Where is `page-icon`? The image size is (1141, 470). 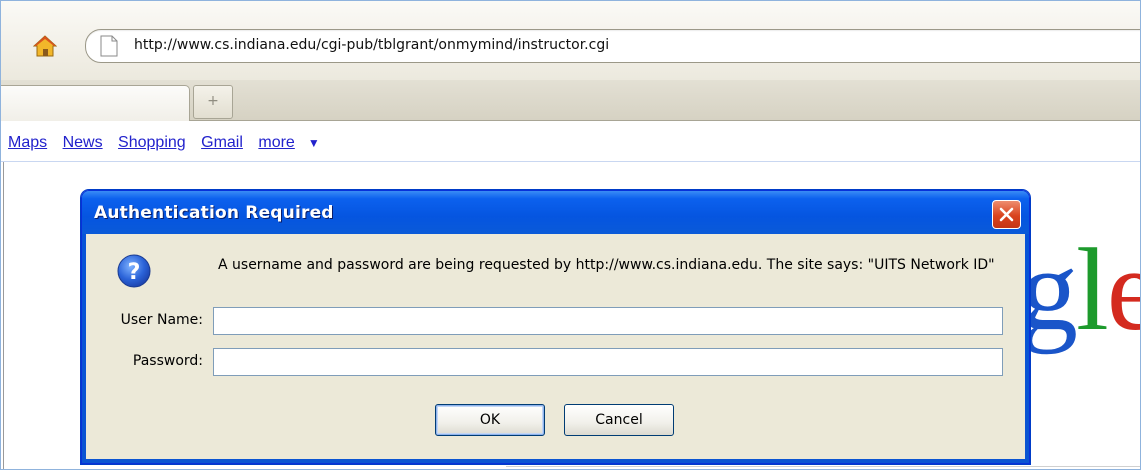 page-icon is located at coordinates (109, 46).